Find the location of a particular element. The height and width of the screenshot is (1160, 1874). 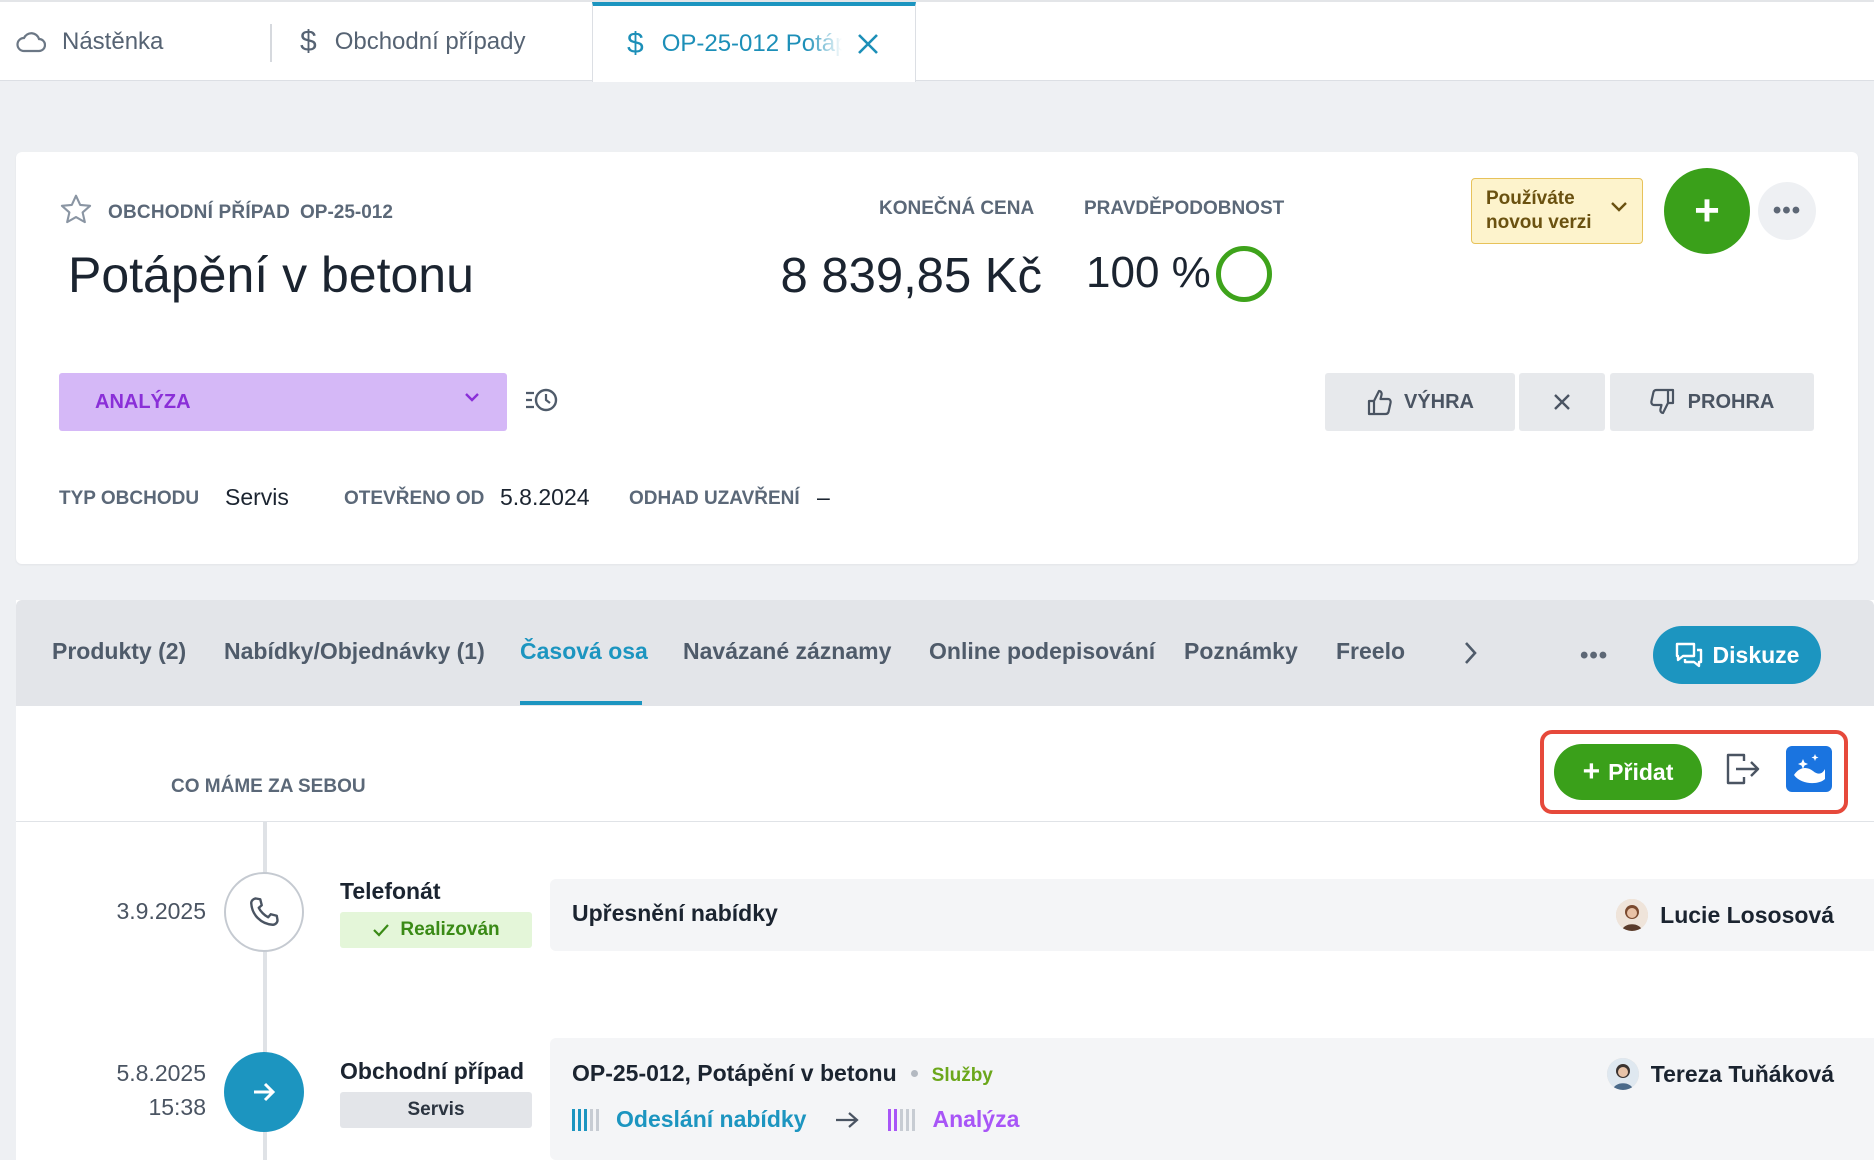

active-tab-underline is located at coordinates (581, 703).